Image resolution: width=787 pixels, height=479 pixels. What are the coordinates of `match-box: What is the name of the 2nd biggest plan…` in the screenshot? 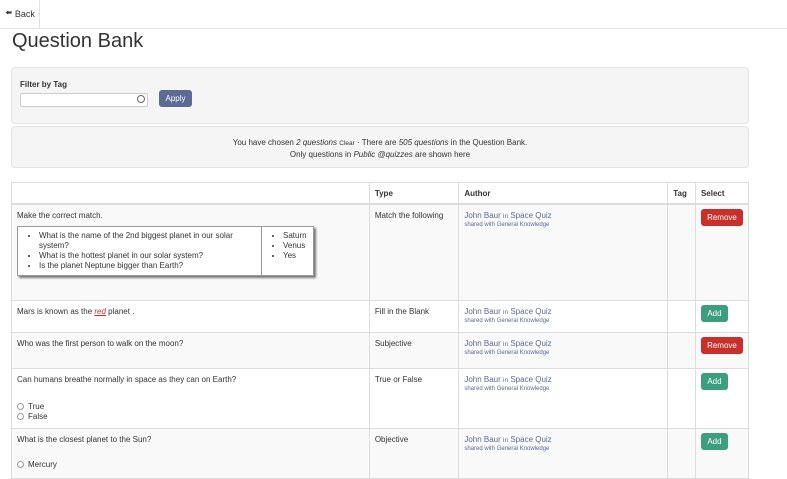 It's located at (165, 251).